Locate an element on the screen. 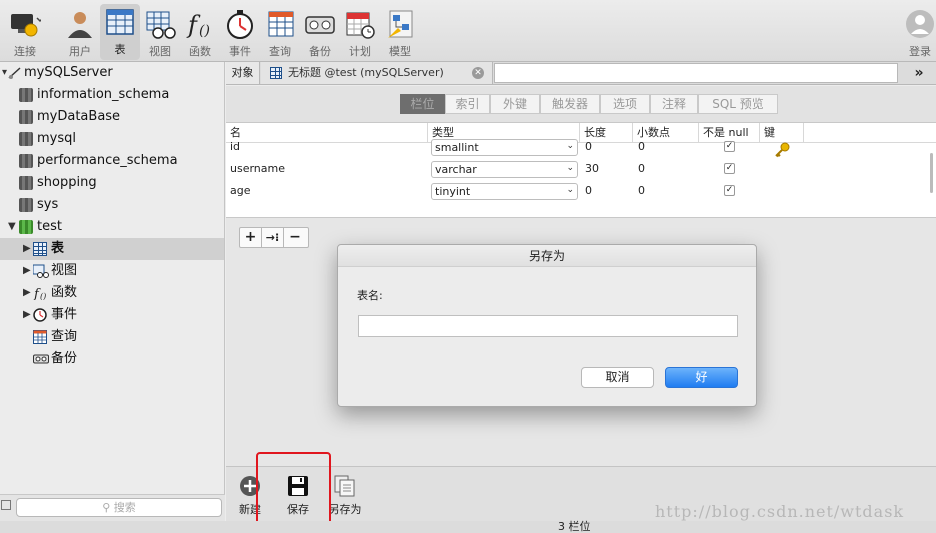 The width and height of the screenshot is (936, 533). segment-options: 选项 is located at coordinates (625, 104).